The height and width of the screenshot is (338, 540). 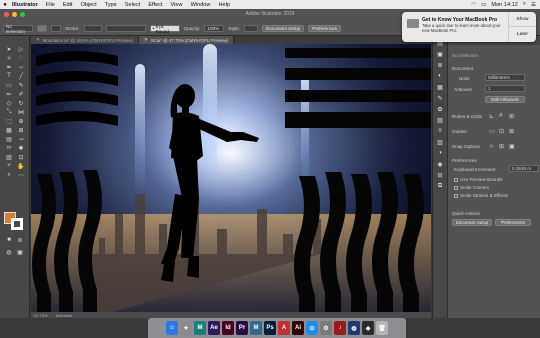 I want to click on width-tool-icon: ⋈, so click(x=21, y=112).